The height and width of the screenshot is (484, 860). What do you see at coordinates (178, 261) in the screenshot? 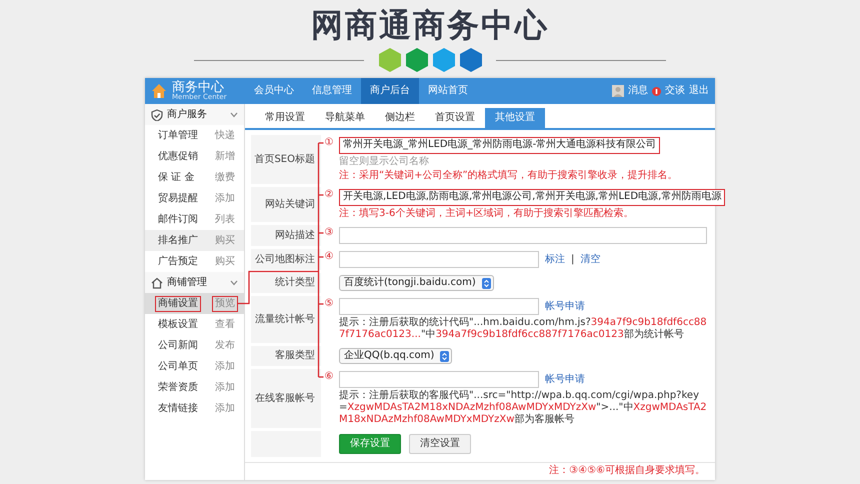
I see `sidebar-item-label: 广告预定` at bounding box center [178, 261].